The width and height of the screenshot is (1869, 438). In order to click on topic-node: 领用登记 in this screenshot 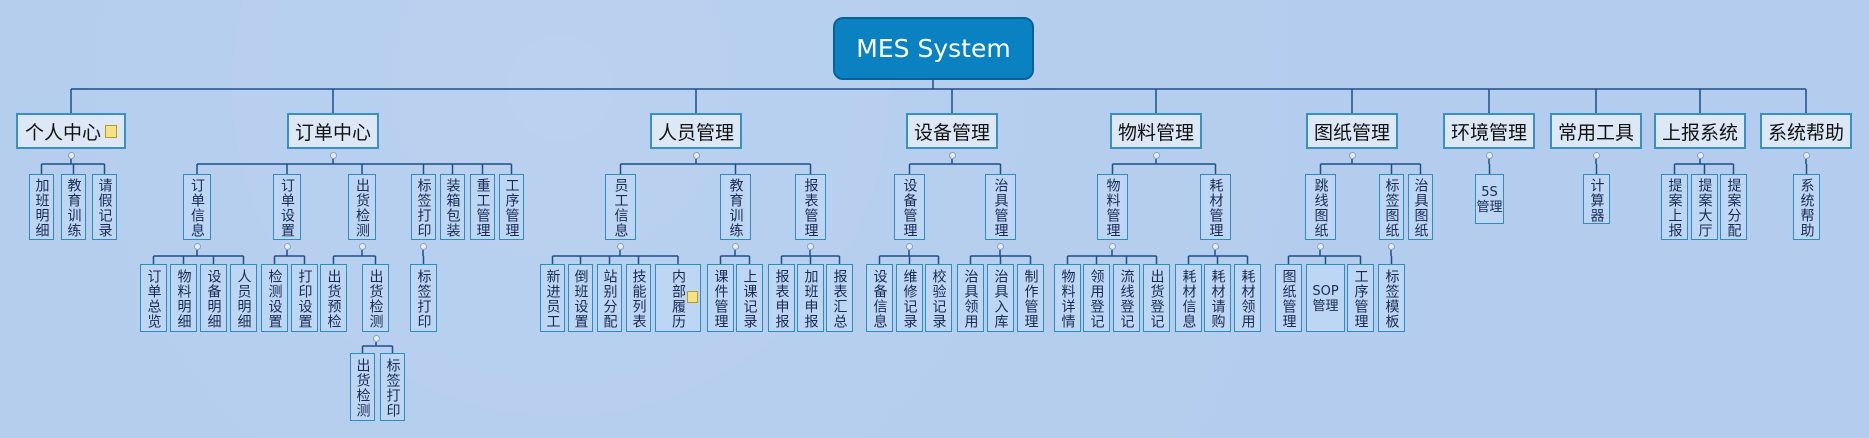, I will do `click(1096, 298)`.